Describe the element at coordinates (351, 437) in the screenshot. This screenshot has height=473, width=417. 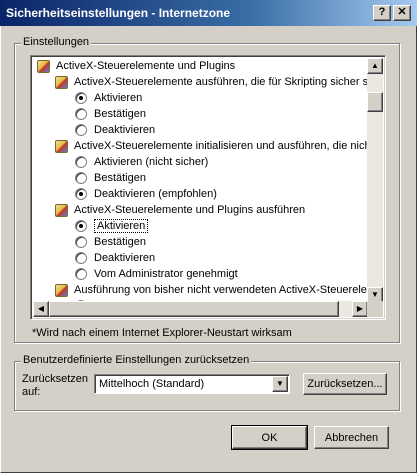
I see `cancel-button: Abbrechen` at that location.